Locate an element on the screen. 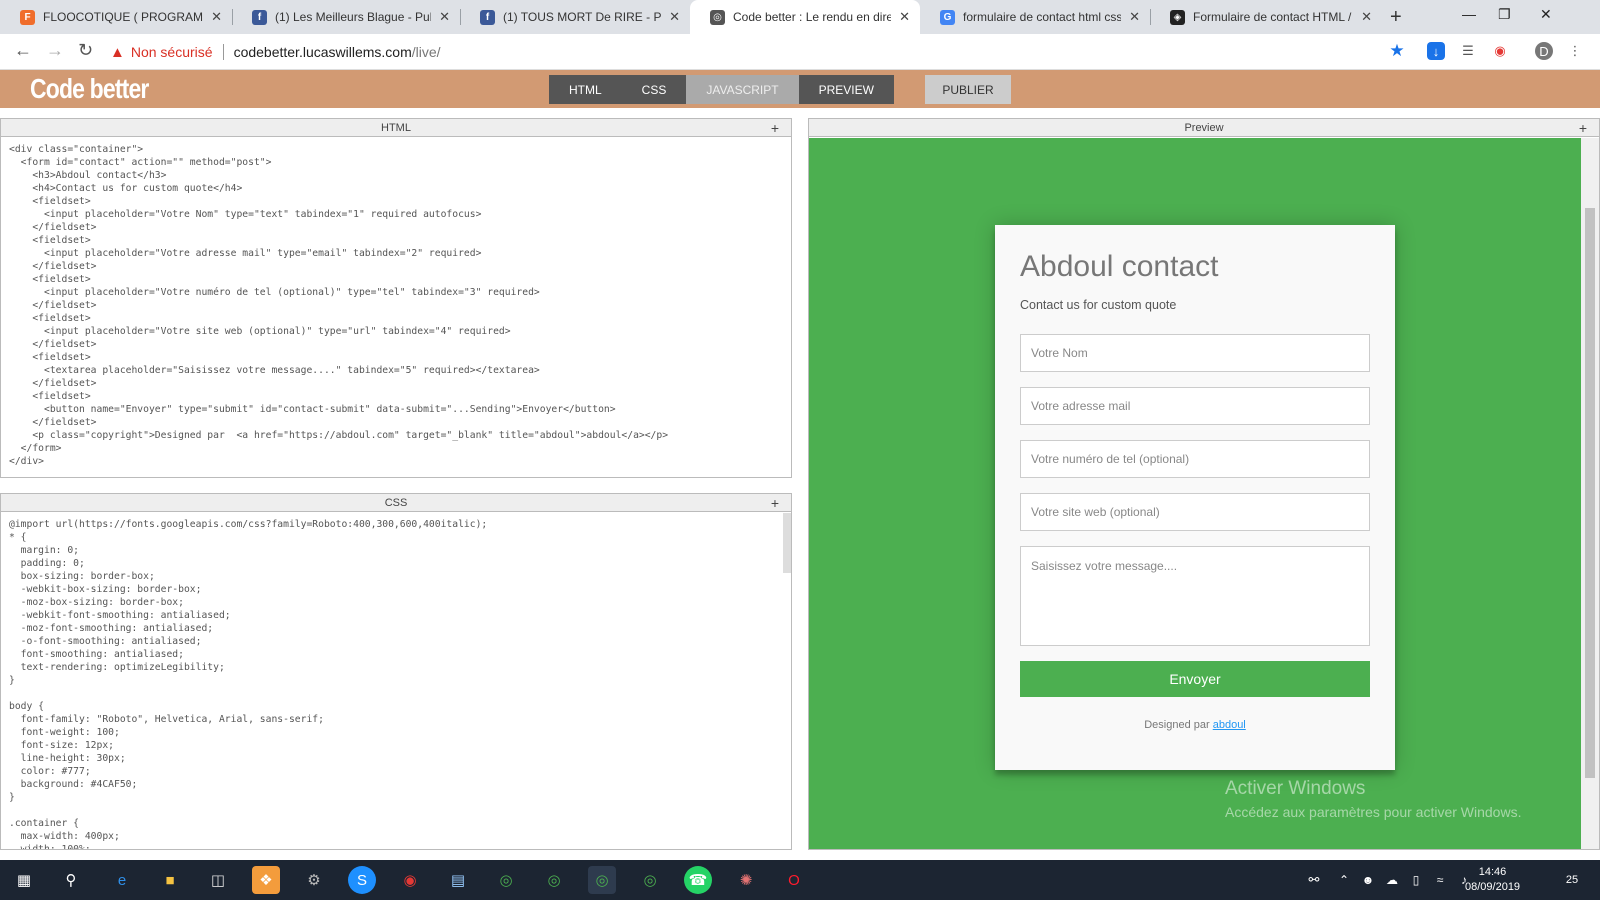  copyright-link: abdoul is located at coordinates (1229, 725).